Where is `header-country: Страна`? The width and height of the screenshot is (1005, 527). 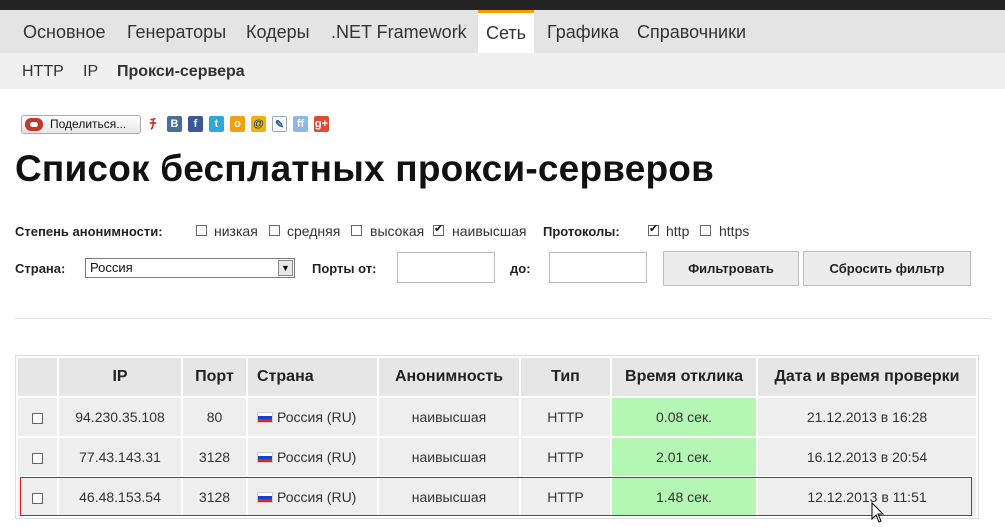 header-country: Страна is located at coordinates (312, 377).